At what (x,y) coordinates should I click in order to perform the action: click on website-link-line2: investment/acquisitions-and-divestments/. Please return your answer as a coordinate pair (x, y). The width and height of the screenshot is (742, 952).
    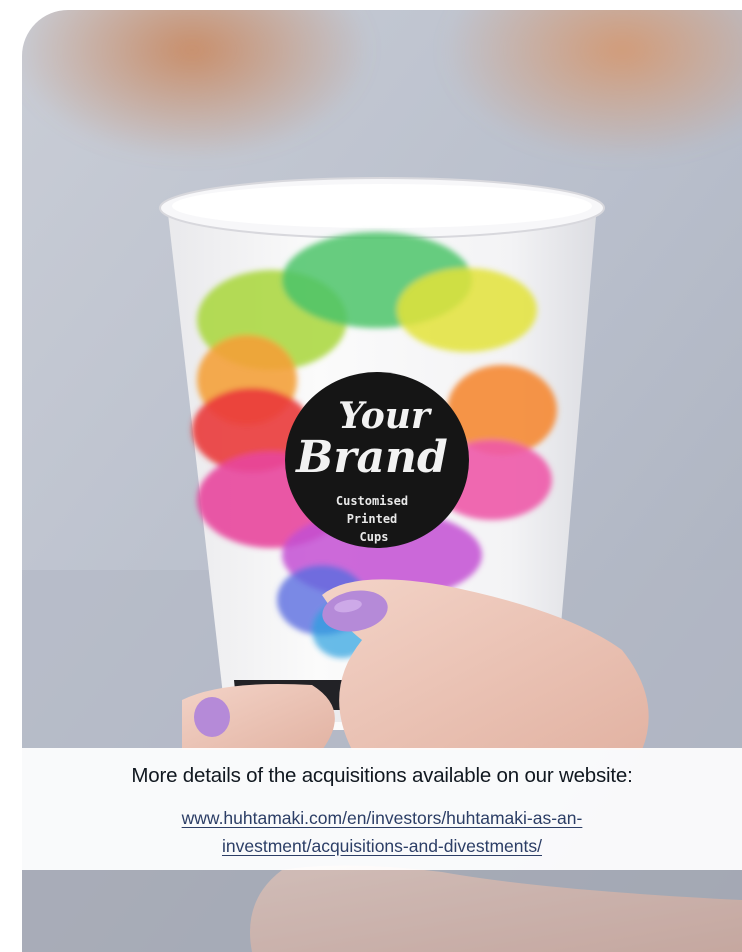
    Looking at the image, I should click on (382, 846).